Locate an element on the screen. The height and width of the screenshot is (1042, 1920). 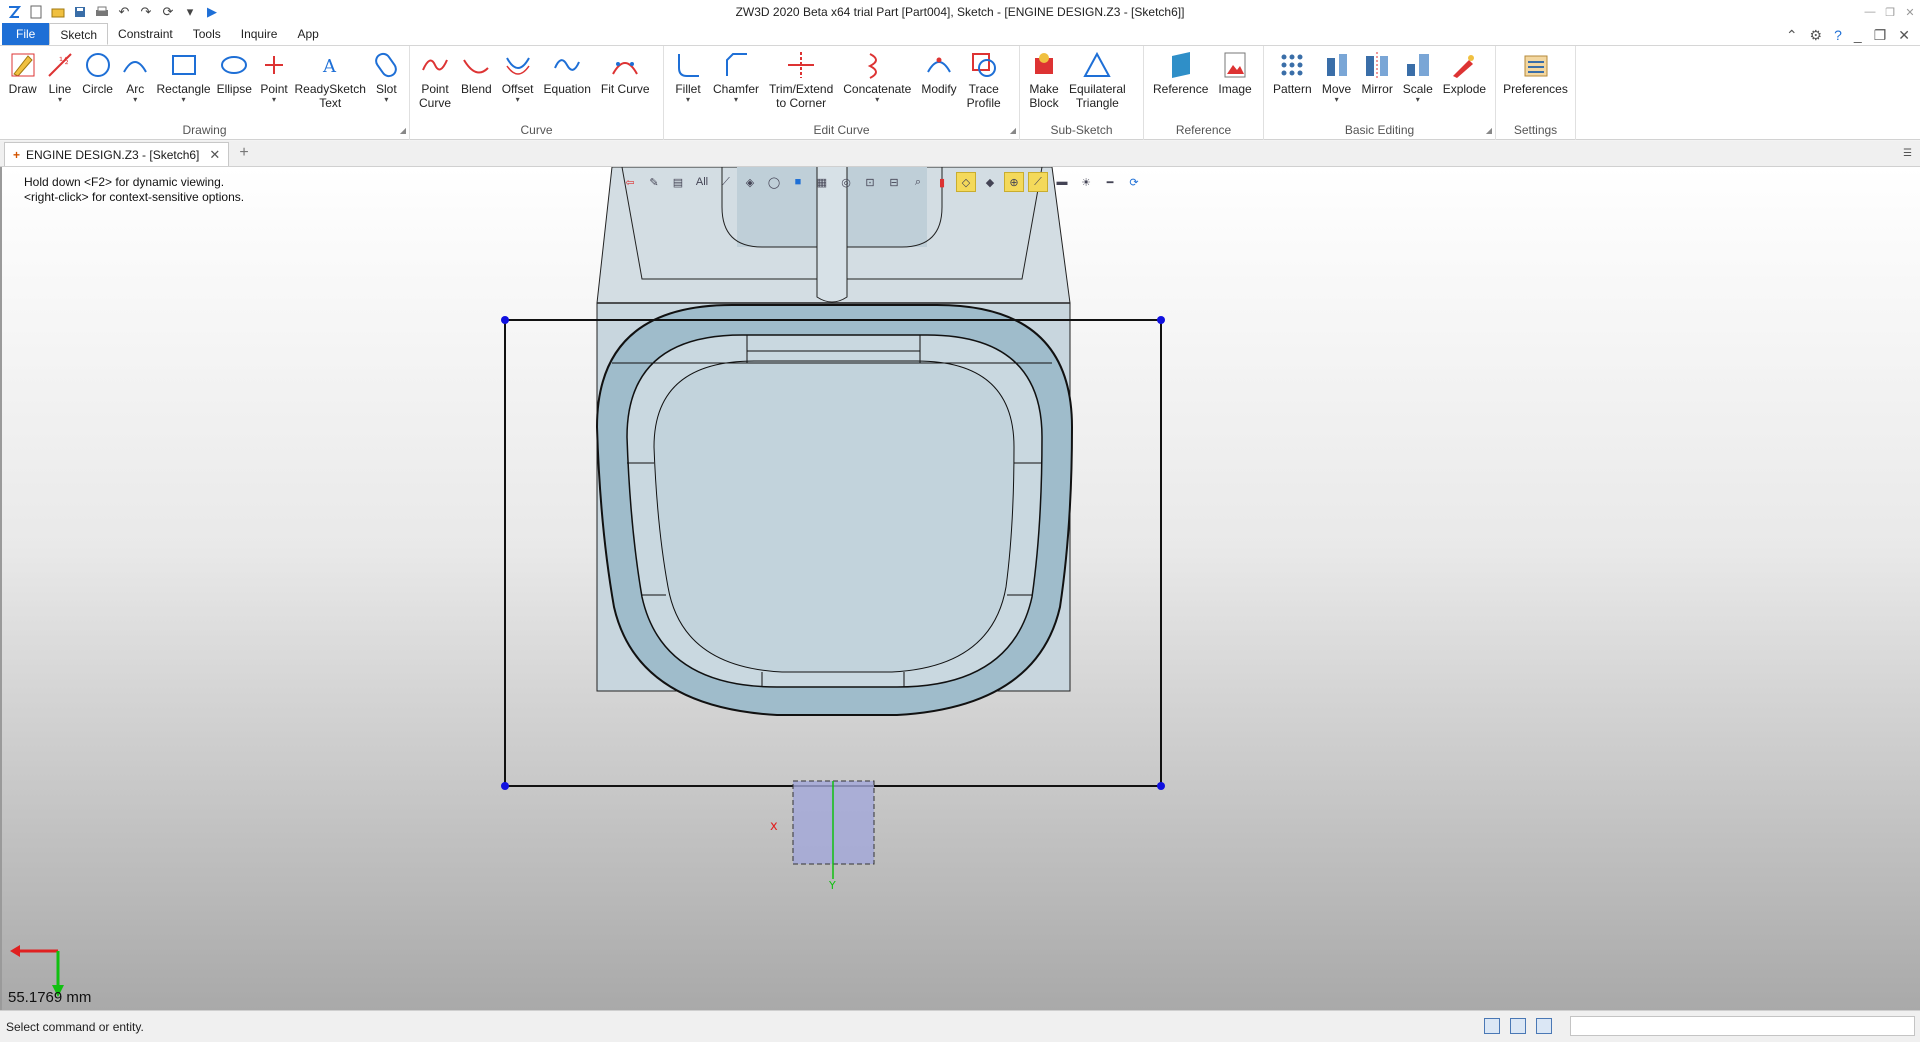
dimension-toggle-icon: ⟋ is located at coordinates (1038, 182).